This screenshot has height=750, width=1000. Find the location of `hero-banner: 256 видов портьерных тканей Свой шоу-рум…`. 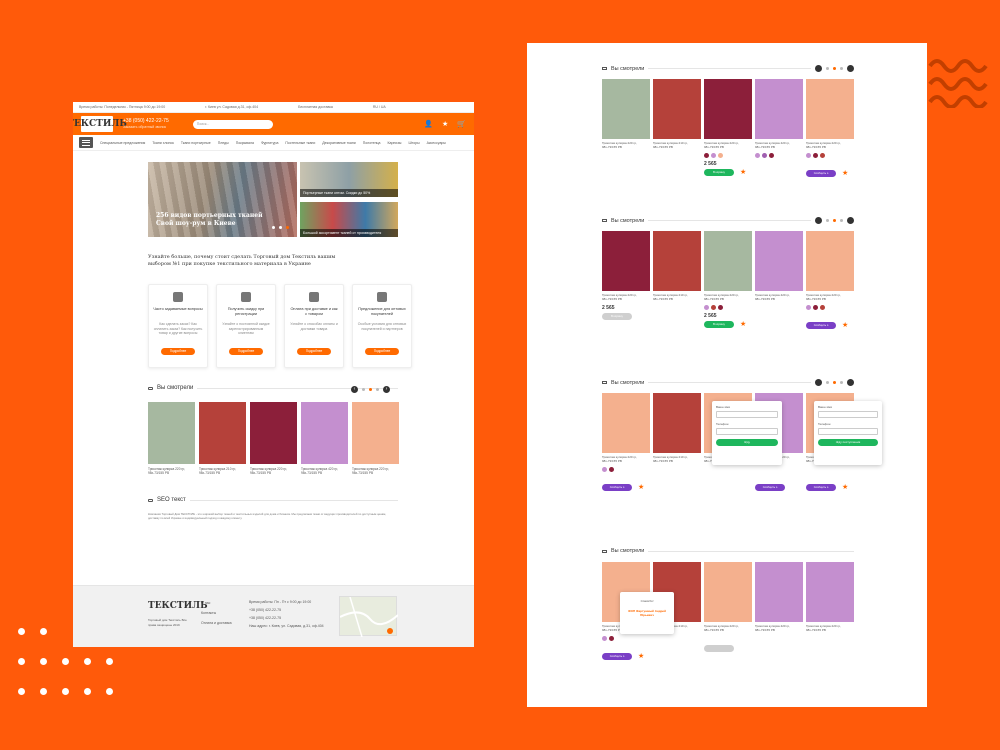

hero-banner: 256 видов портьерных тканей Свой шоу-рум… is located at coordinates (222, 199).